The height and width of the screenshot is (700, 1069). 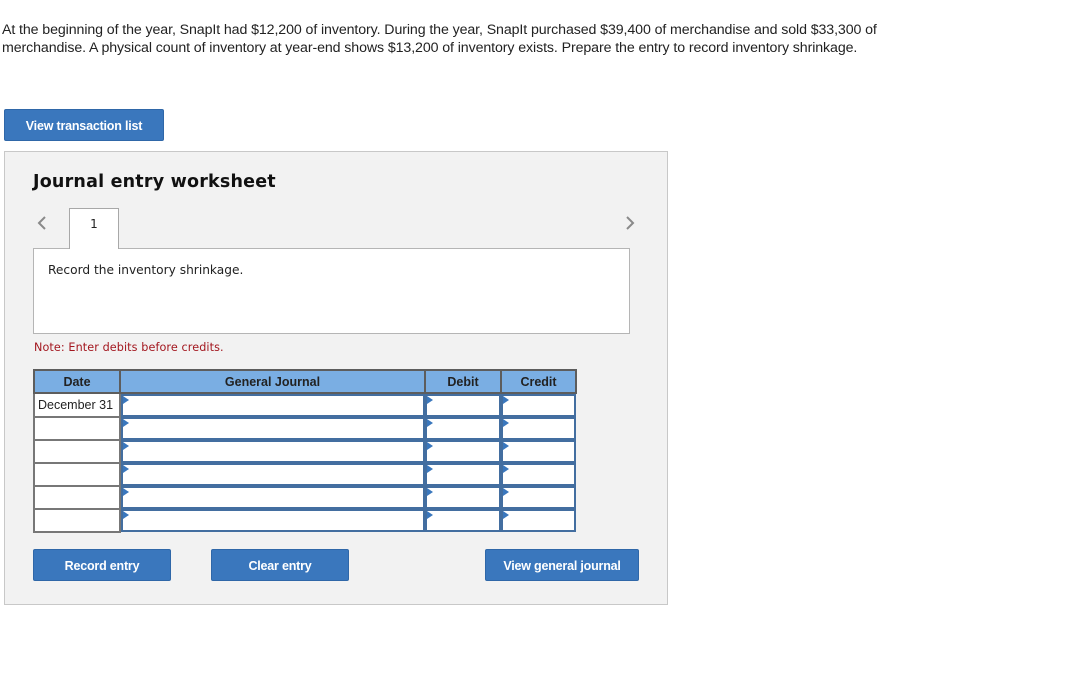 I want to click on next-entry-button, so click(x=630, y=223).